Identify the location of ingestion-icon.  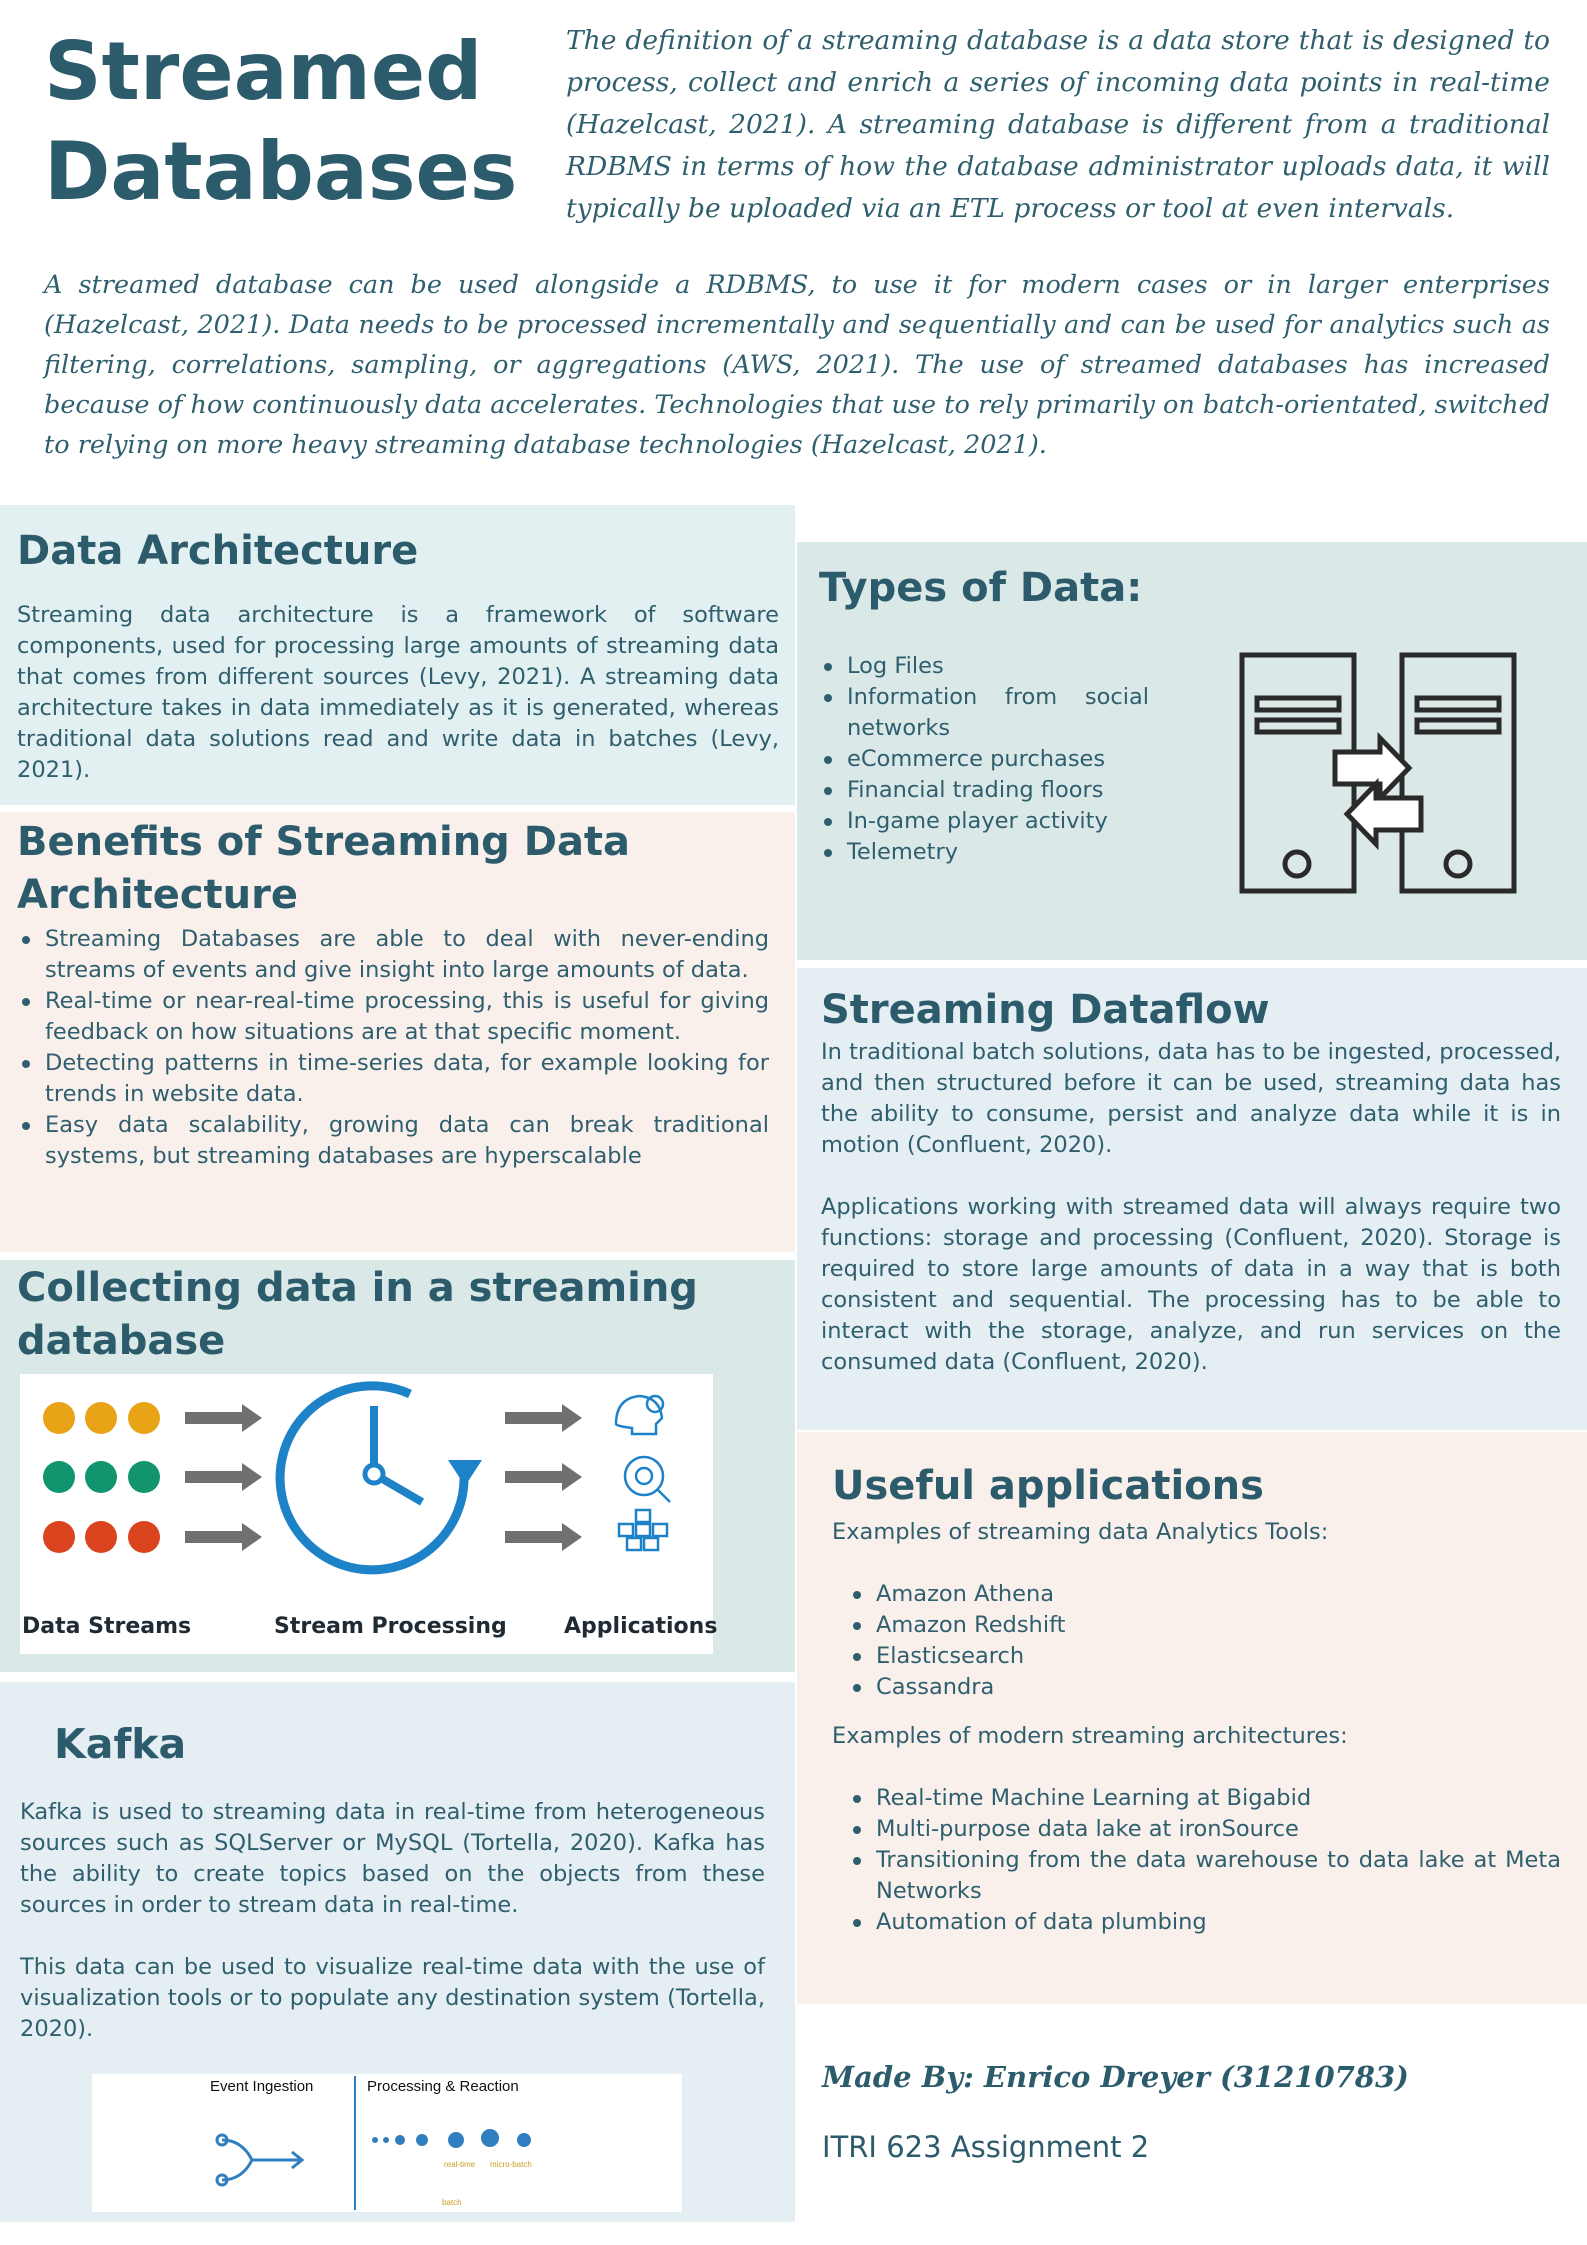
(260, 2160).